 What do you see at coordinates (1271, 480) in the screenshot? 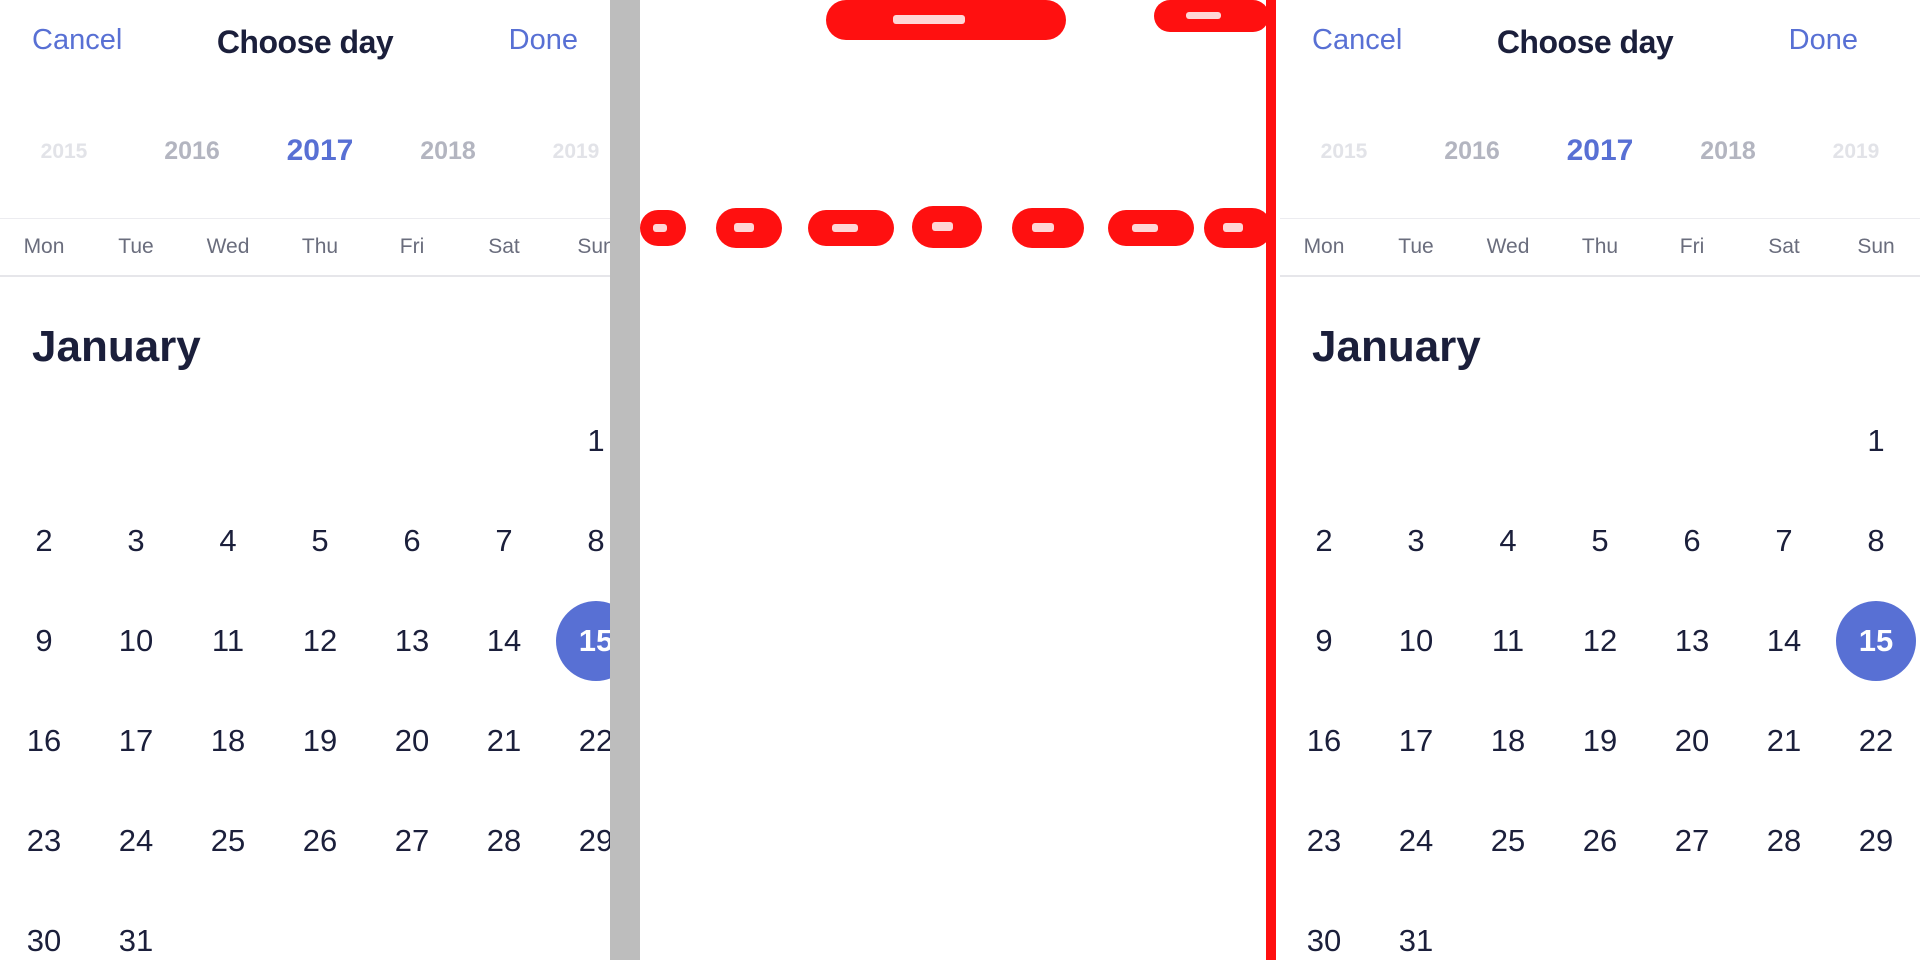
I see `diff-highlight-edge` at bounding box center [1271, 480].